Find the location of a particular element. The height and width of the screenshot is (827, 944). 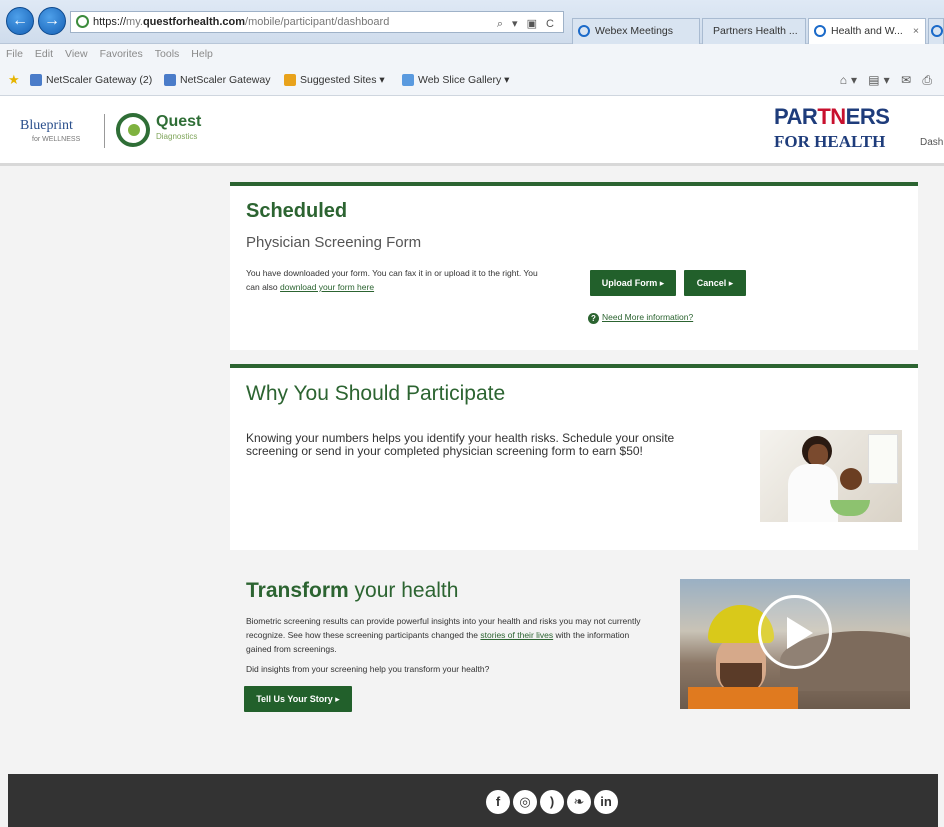

partners-logo-part: ERS is located at coordinates (867, 116).